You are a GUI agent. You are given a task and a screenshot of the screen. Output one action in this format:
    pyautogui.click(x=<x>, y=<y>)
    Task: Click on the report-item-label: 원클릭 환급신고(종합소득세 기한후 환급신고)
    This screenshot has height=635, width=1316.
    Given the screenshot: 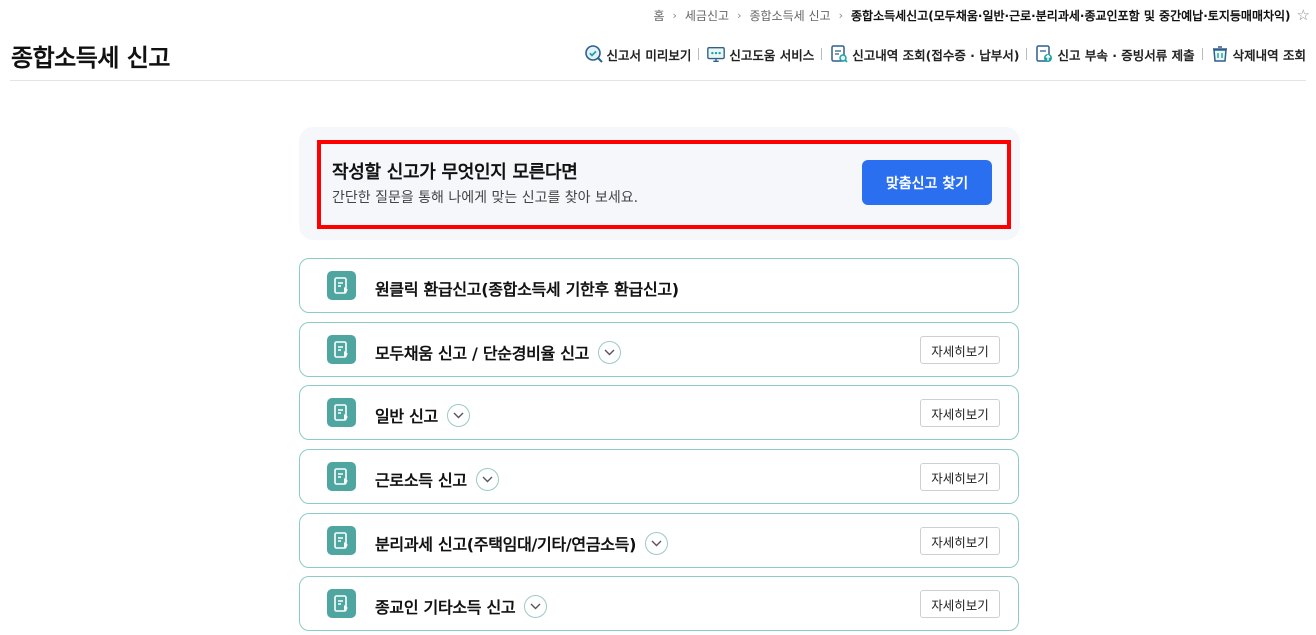 What is the action you would take?
    pyautogui.click(x=527, y=289)
    